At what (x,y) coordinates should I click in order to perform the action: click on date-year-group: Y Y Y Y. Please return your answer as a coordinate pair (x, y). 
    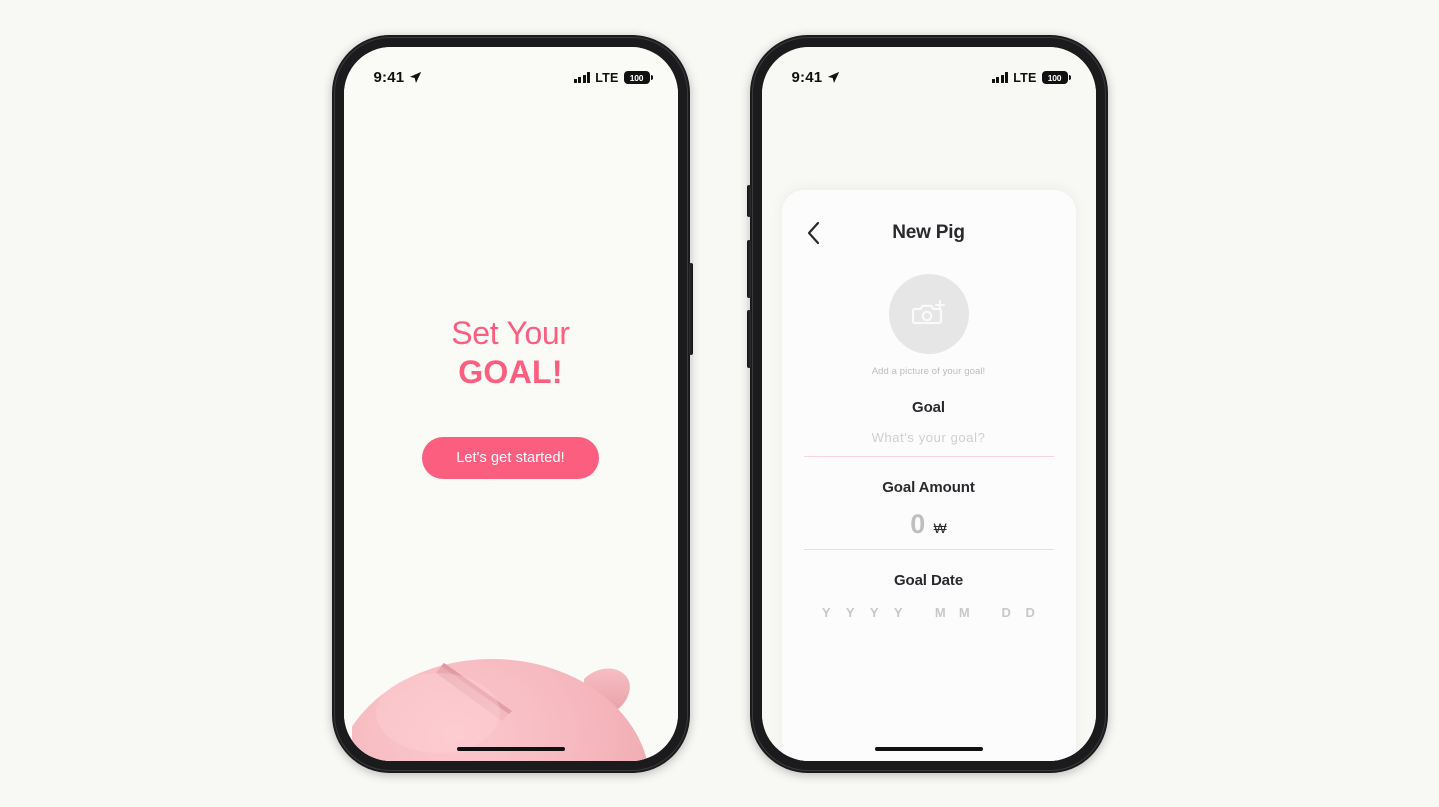
    Looking at the image, I should click on (863, 612).